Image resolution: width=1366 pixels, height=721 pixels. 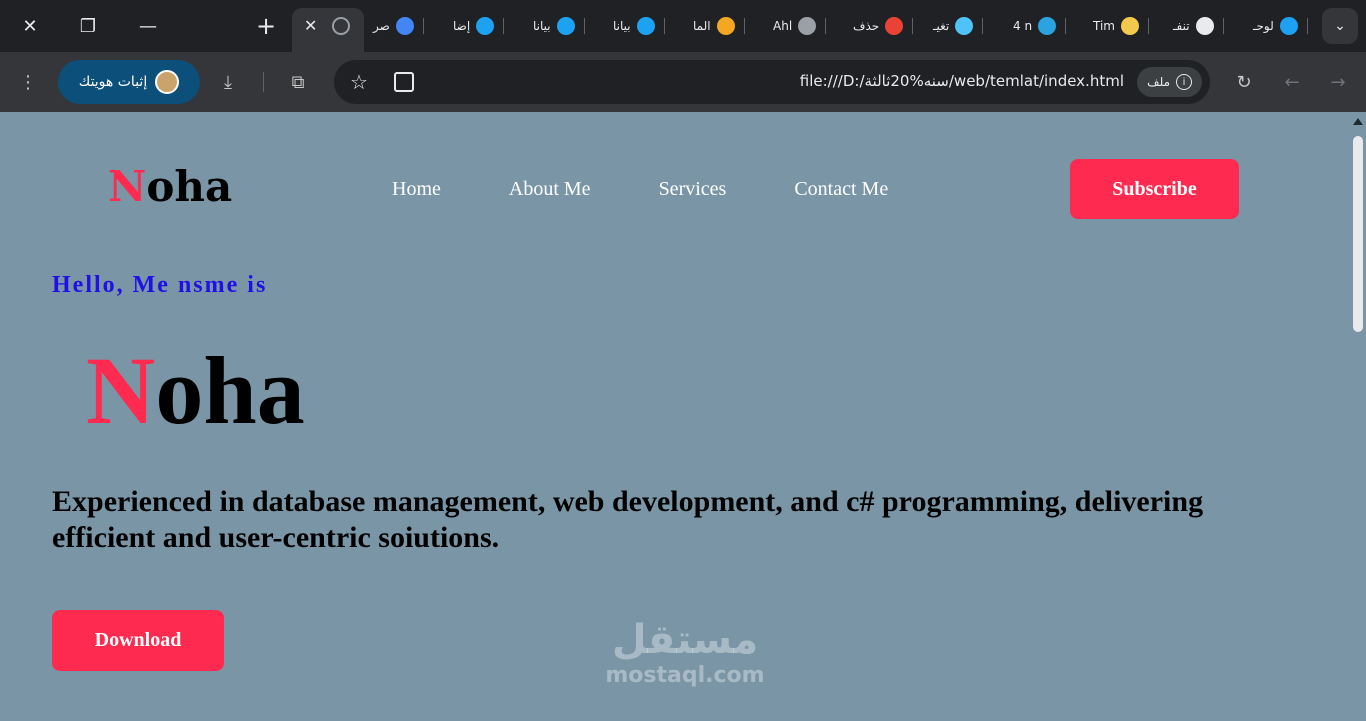 I want to click on tab-label: 4 n, so click(x=1023, y=26).